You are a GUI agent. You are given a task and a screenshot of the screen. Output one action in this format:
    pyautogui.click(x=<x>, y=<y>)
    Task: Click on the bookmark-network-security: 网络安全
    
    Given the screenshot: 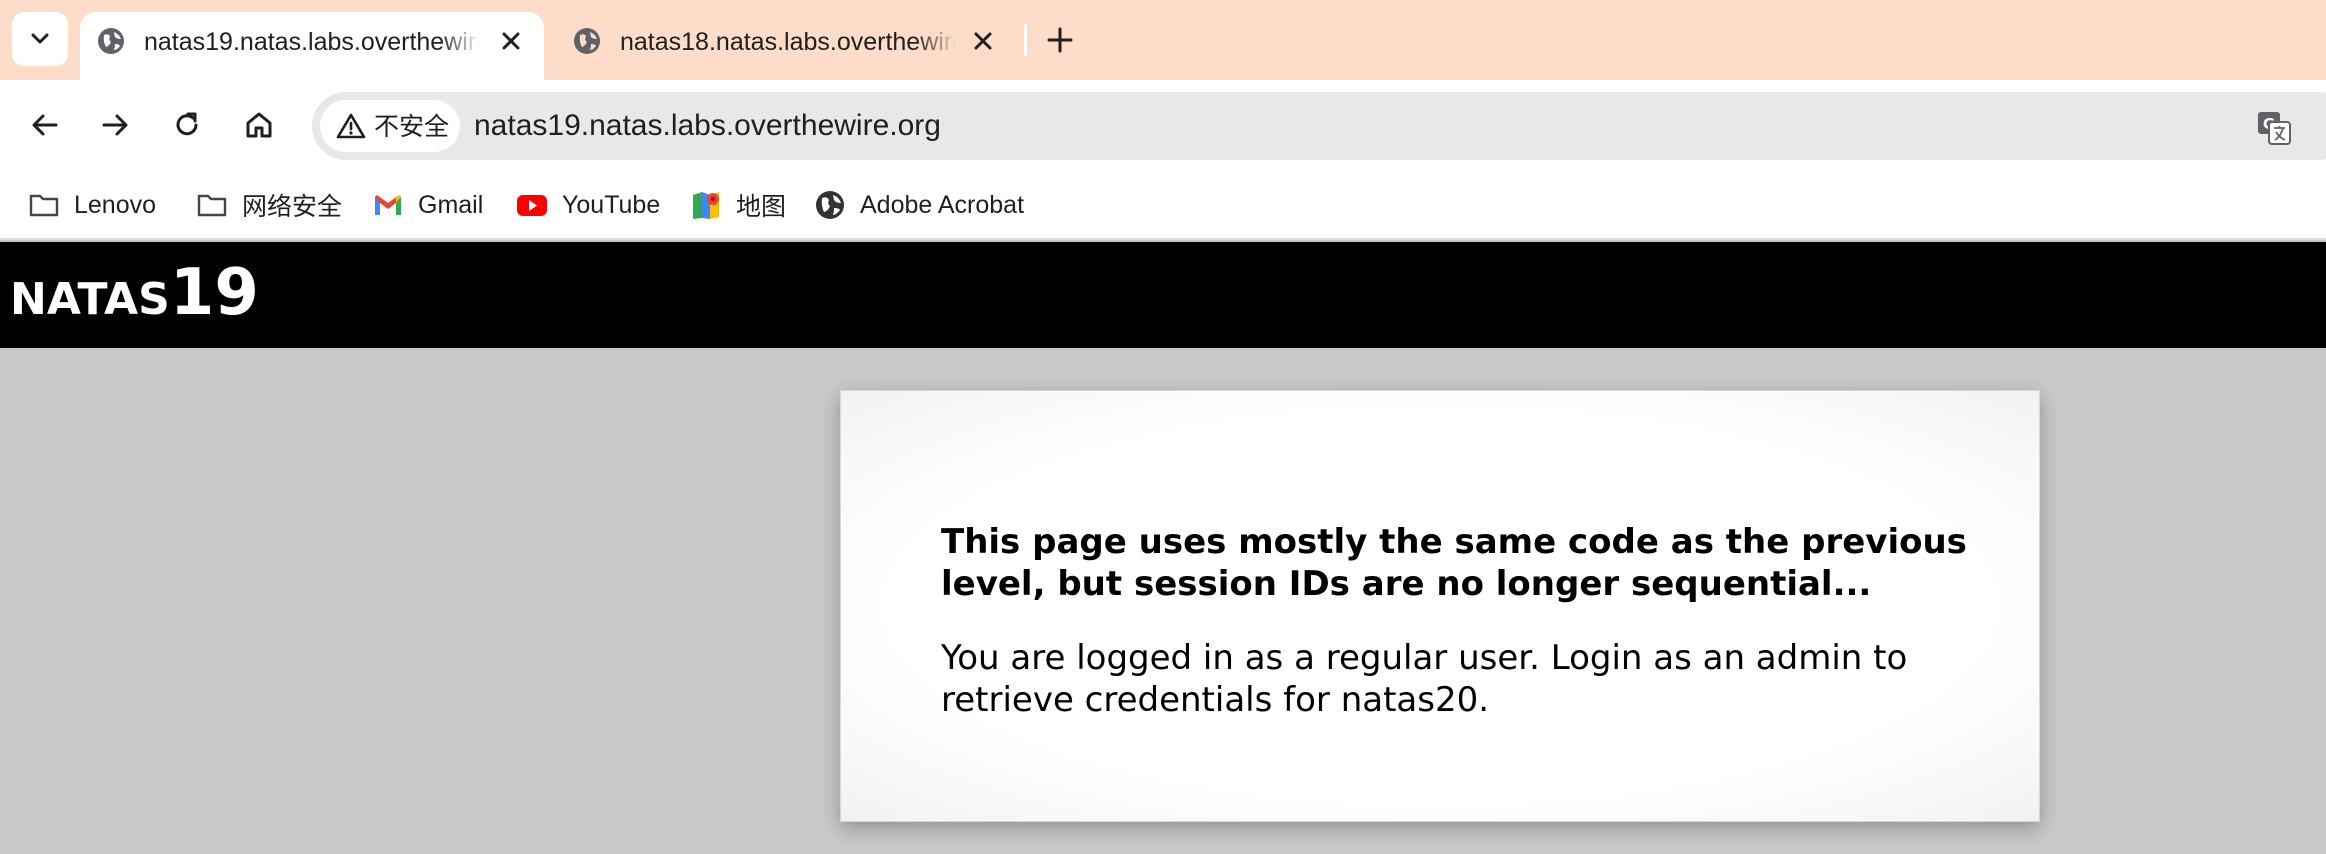 What is the action you would take?
    pyautogui.click(x=269, y=205)
    